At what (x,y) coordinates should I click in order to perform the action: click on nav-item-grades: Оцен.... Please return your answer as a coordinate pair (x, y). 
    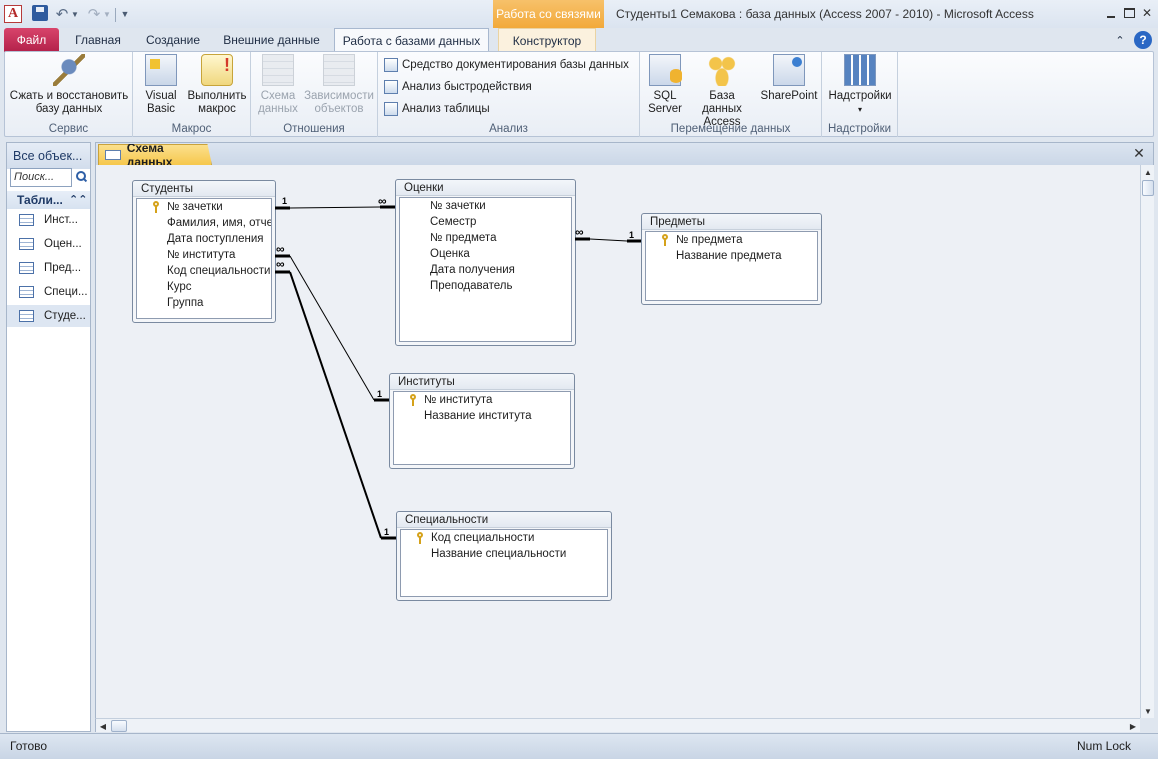
    Looking at the image, I should click on (48, 244).